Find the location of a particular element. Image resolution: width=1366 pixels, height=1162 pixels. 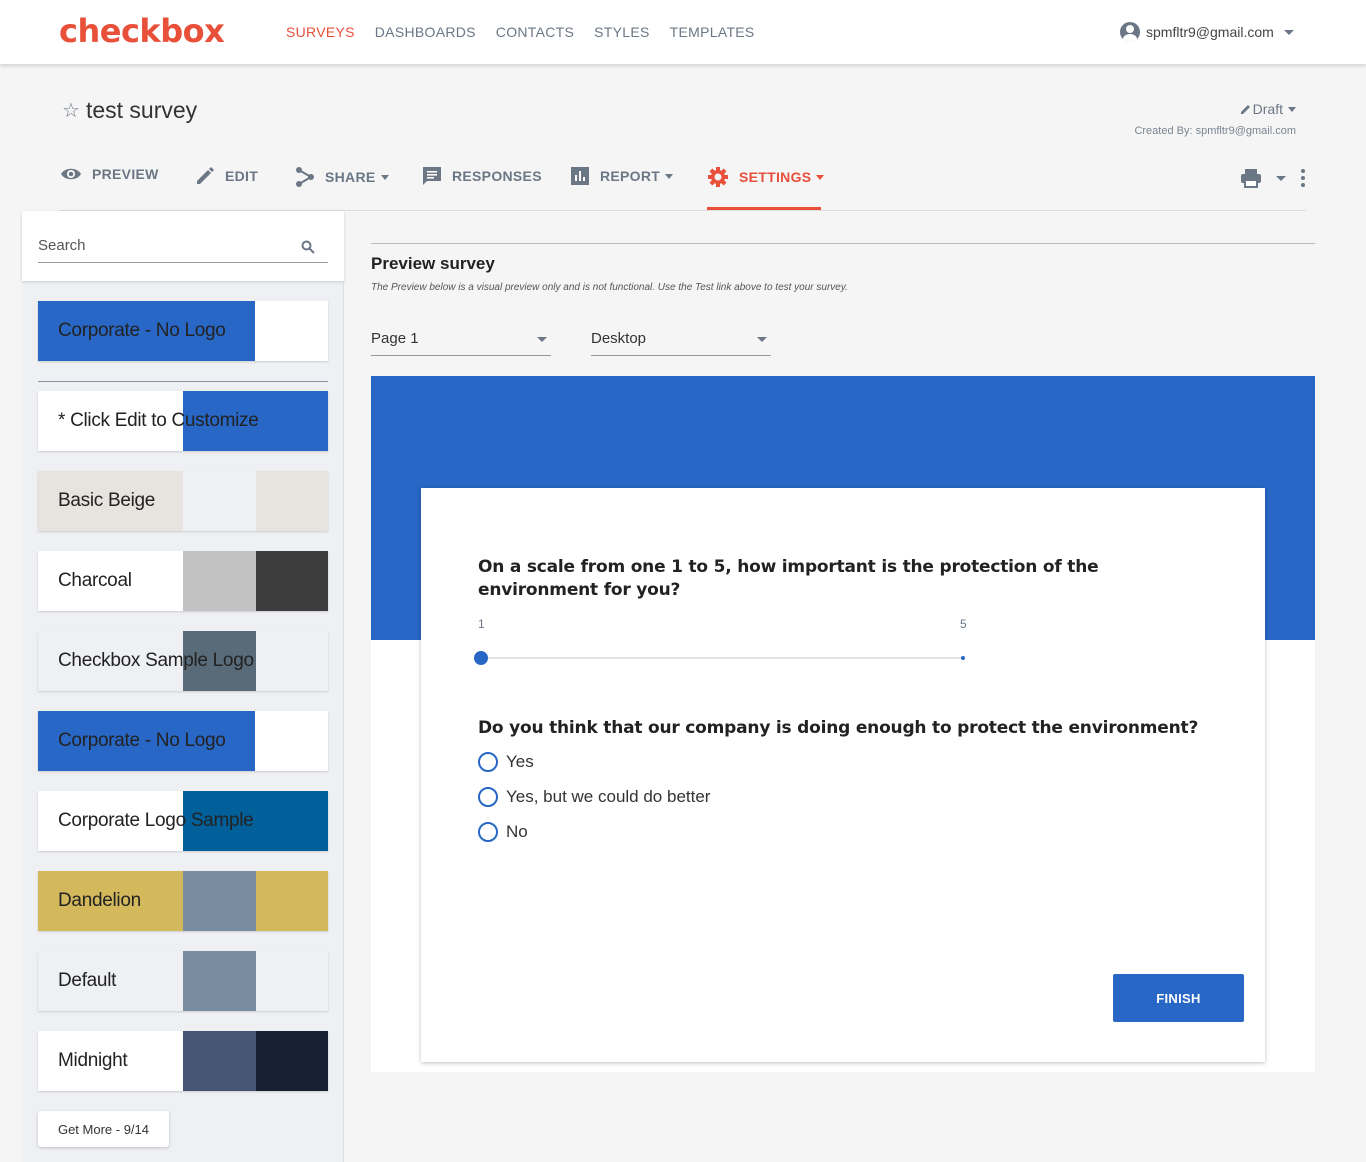

style-card: Checkbox Sample Logo is located at coordinates (183, 661).